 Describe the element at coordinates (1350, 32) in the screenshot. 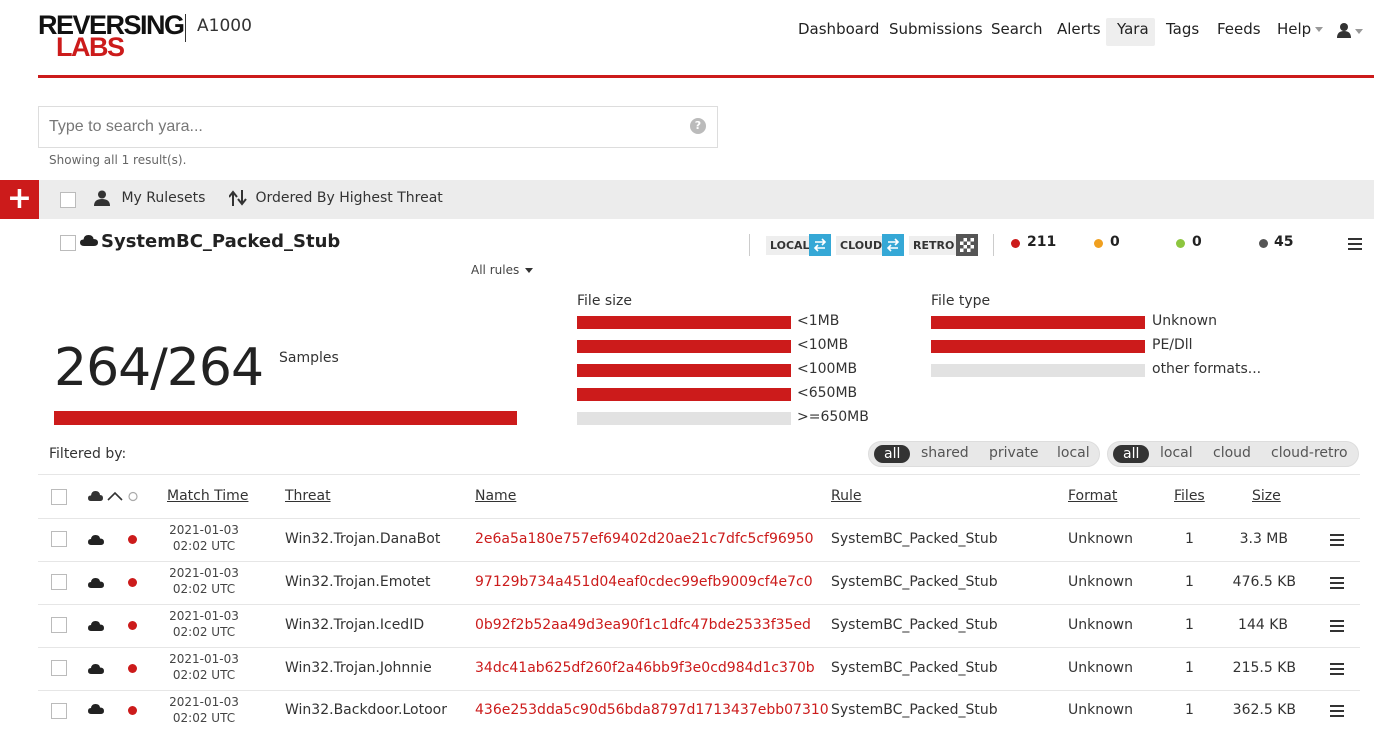

I see `user-menu` at that location.